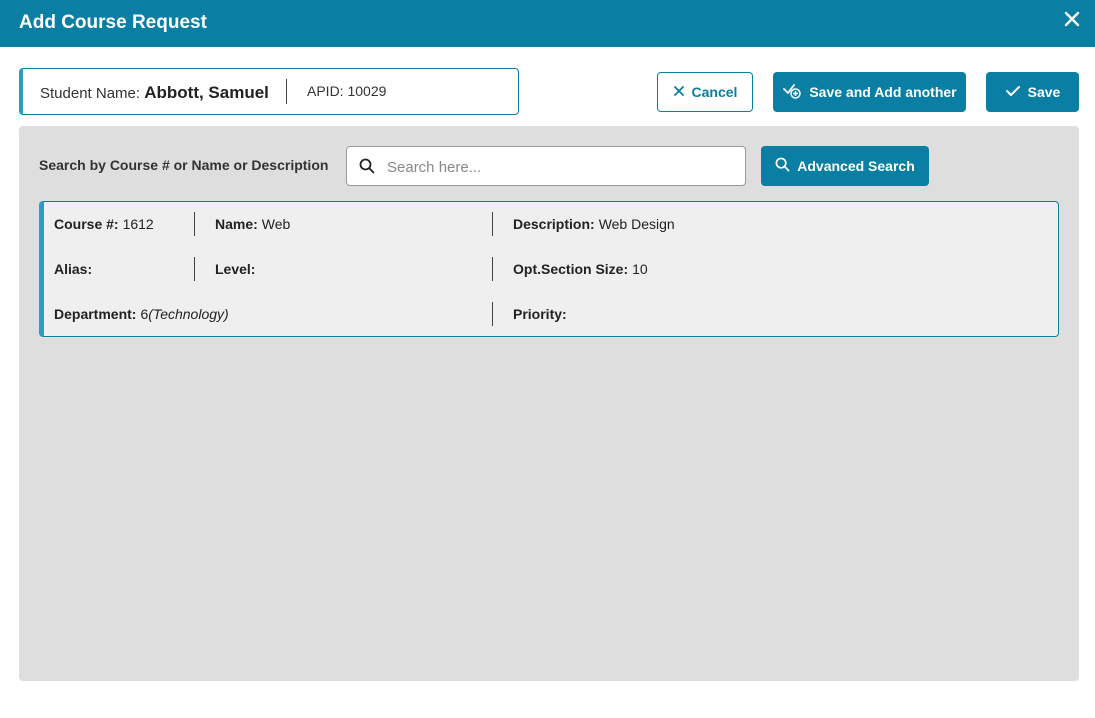 This screenshot has width=1095, height=718. I want to click on save-button: Save, so click(1032, 92).